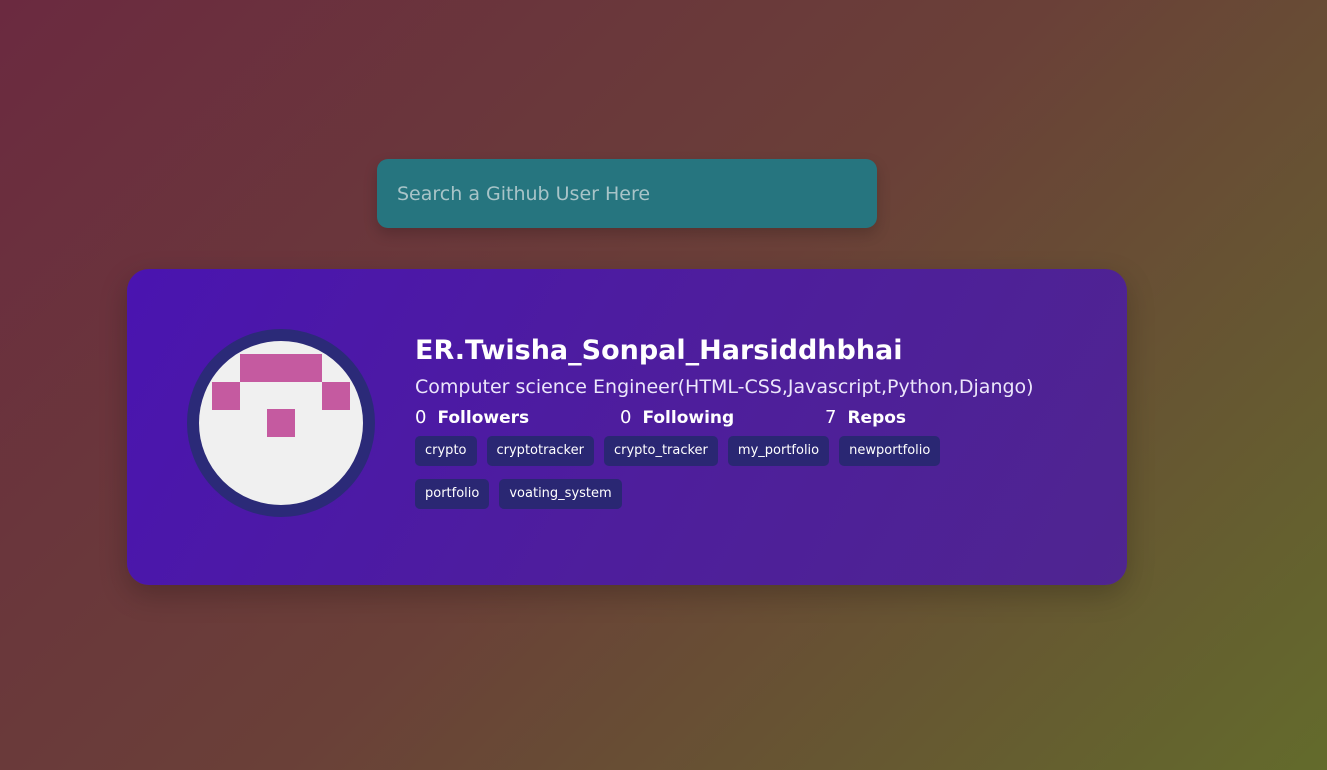 Image resolution: width=1327 pixels, height=770 pixels. What do you see at coordinates (560, 494) in the screenshot?
I see `repo-link: voating_system` at bounding box center [560, 494].